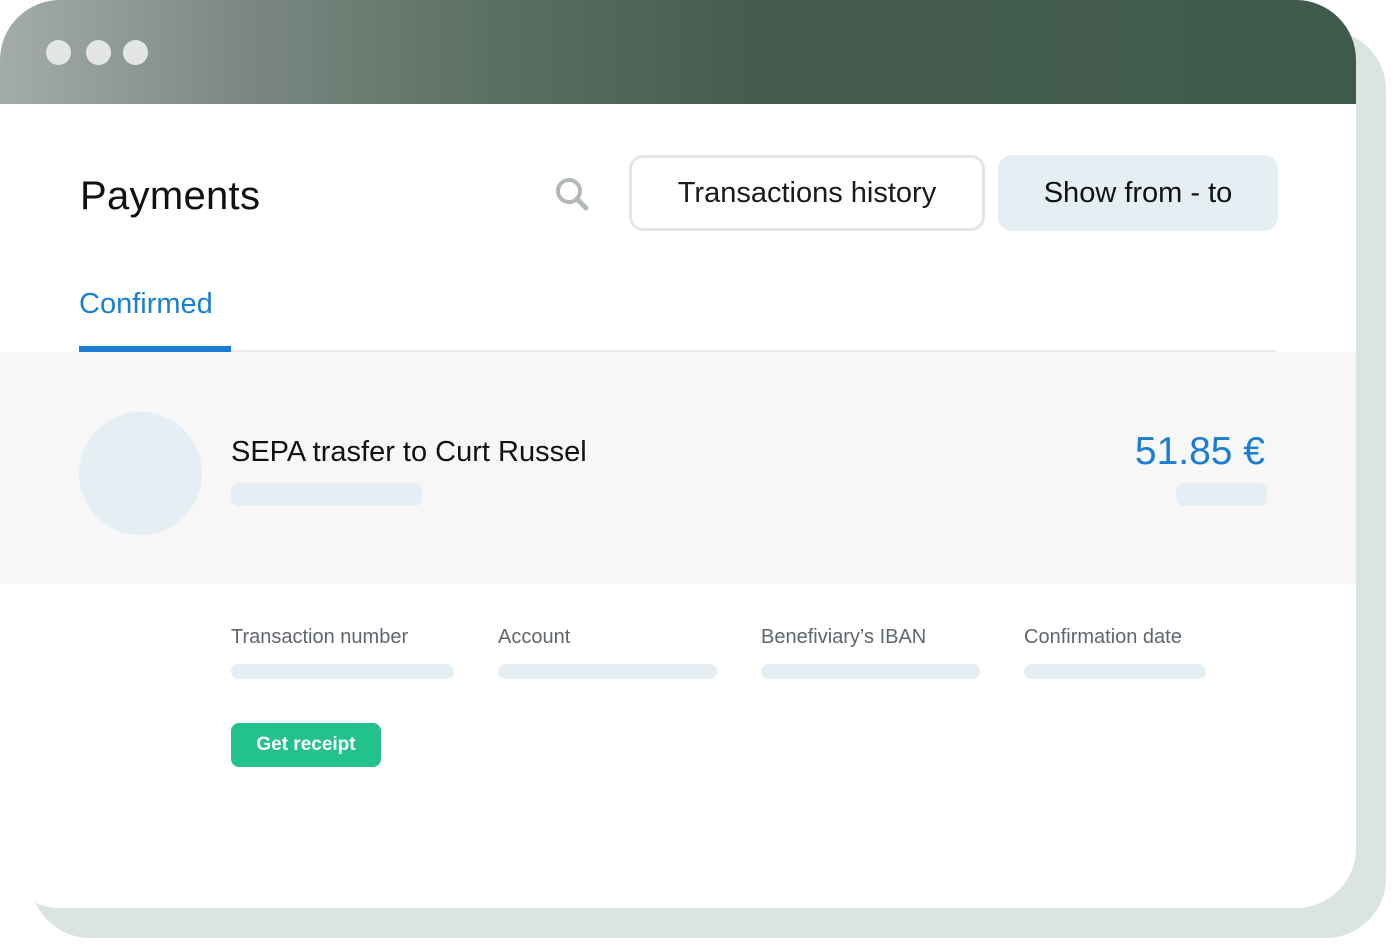  I want to click on avatar, so click(140, 473).